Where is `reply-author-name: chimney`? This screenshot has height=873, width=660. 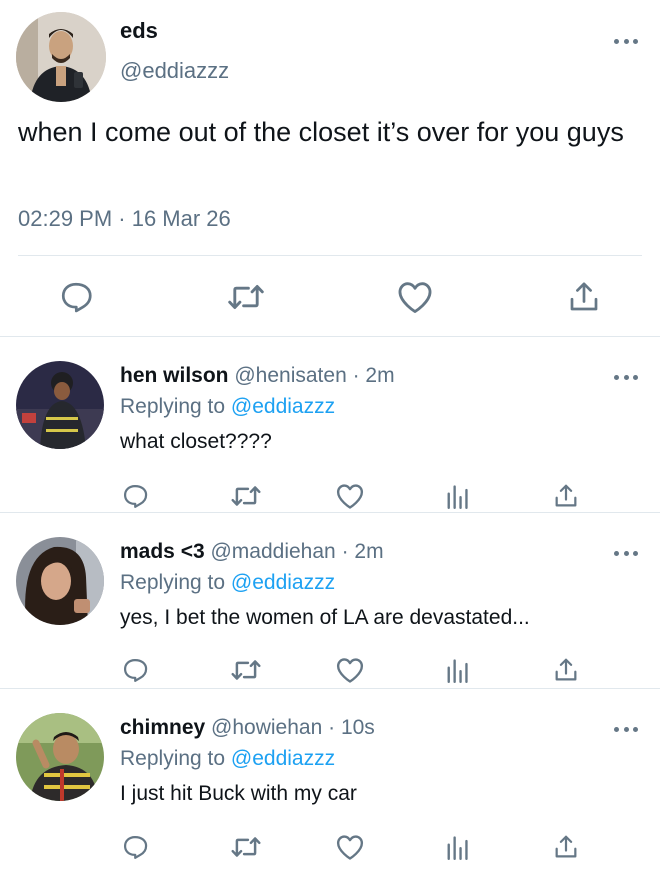
reply-author-name: chimney is located at coordinates (162, 727).